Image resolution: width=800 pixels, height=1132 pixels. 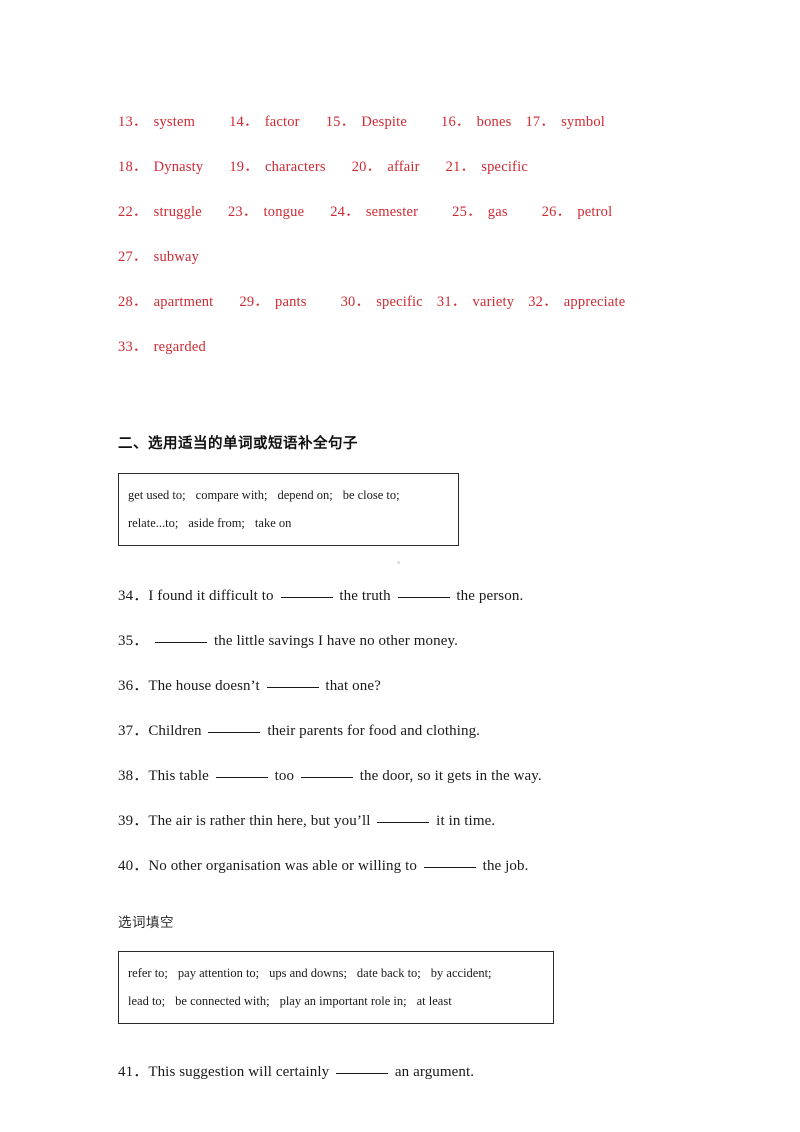 What do you see at coordinates (284, 776) in the screenshot?
I see `question-text: too` at bounding box center [284, 776].